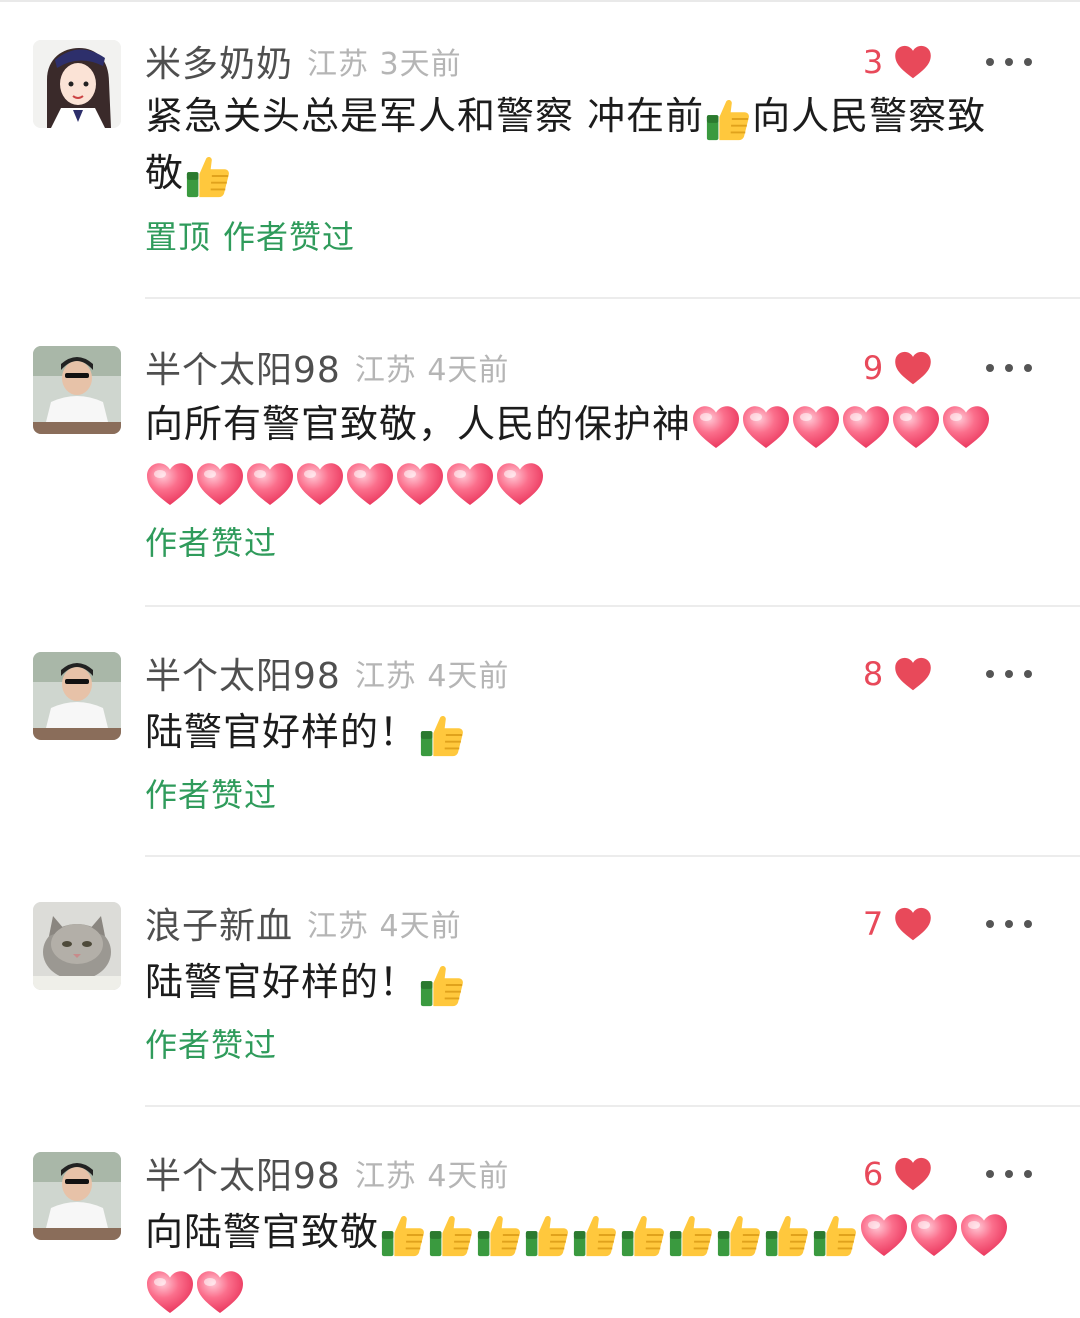 The image size is (1080, 1318). I want to click on like-button: 6, so click(895, 1174).